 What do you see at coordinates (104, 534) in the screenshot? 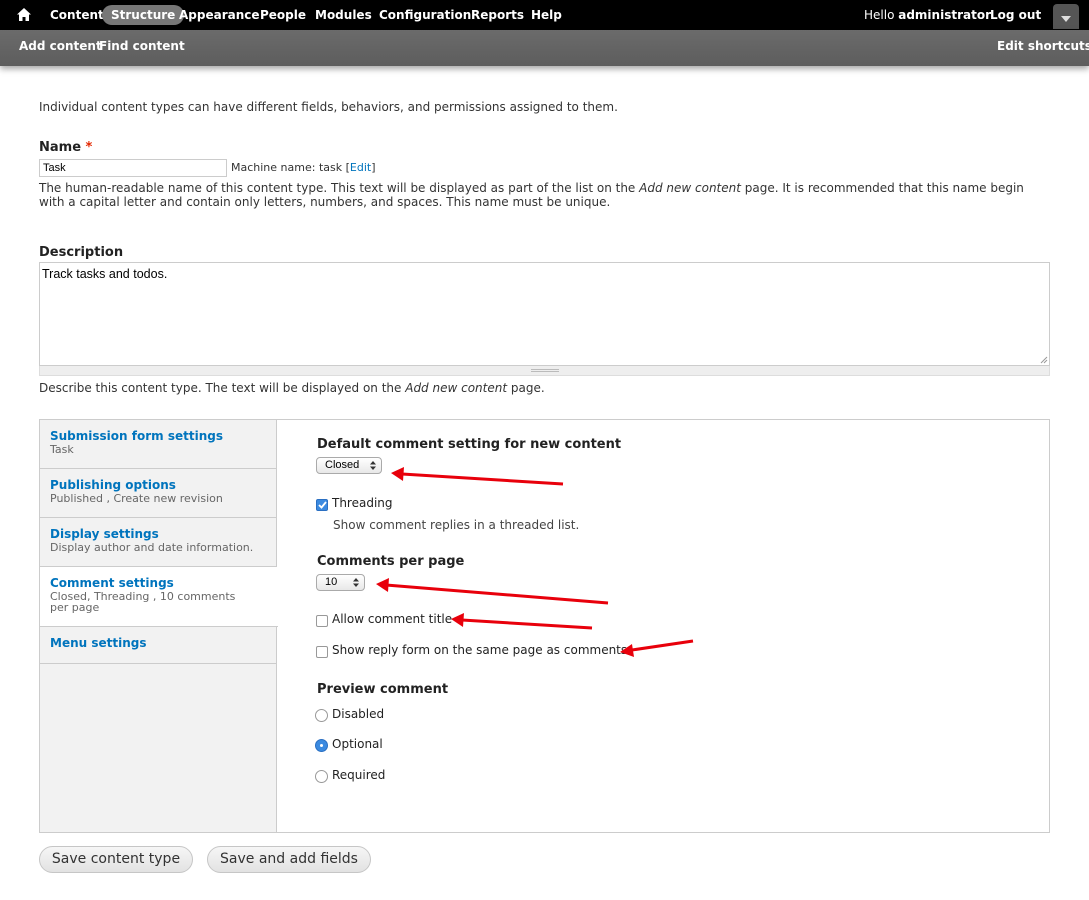
I see `tab-title: Display settings` at bounding box center [104, 534].